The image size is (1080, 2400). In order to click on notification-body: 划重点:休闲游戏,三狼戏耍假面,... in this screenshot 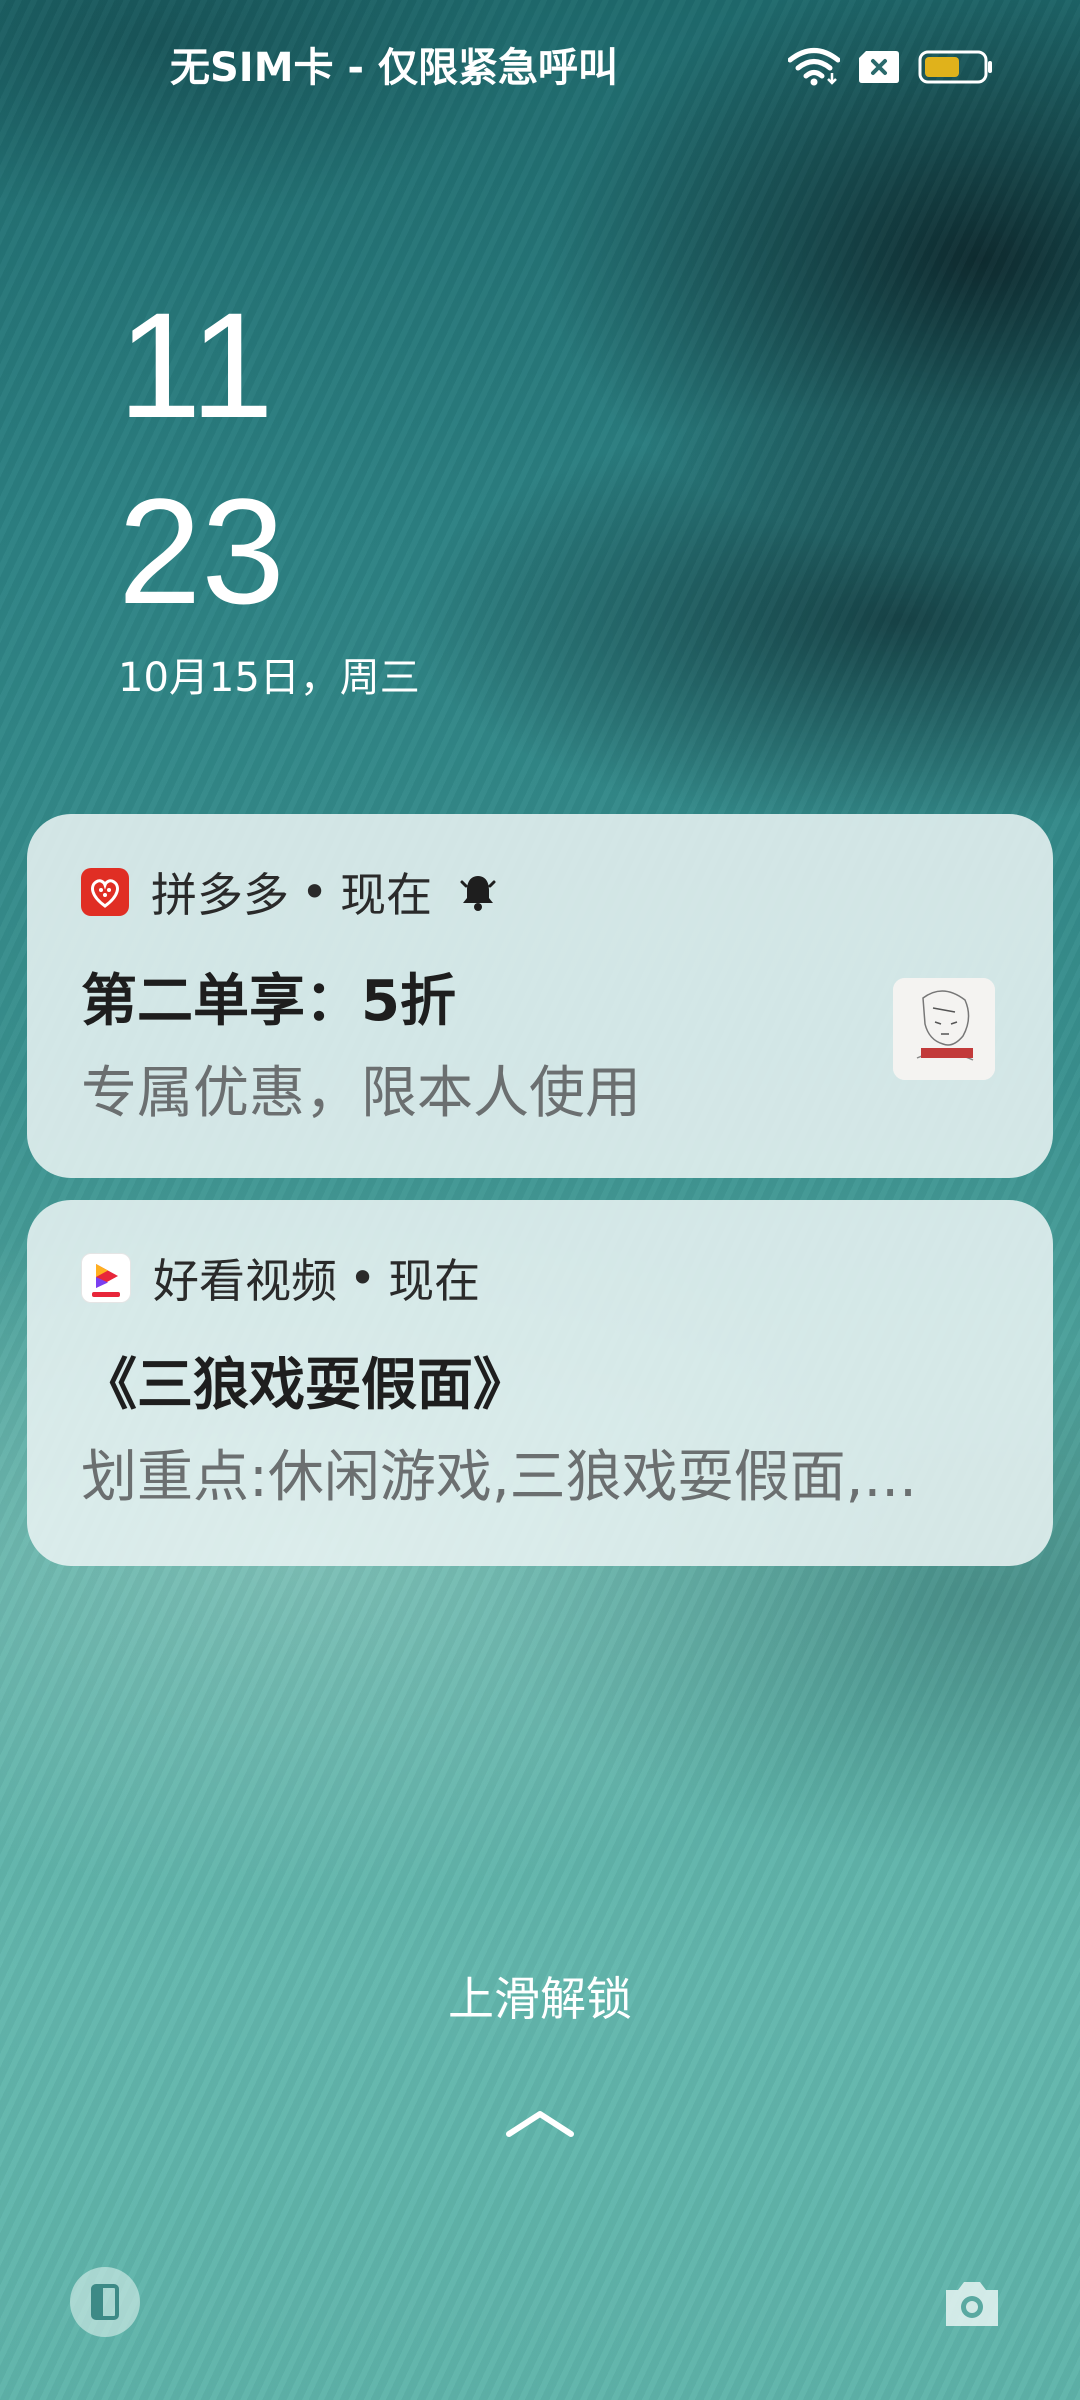, I will do `click(499, 1477)`.